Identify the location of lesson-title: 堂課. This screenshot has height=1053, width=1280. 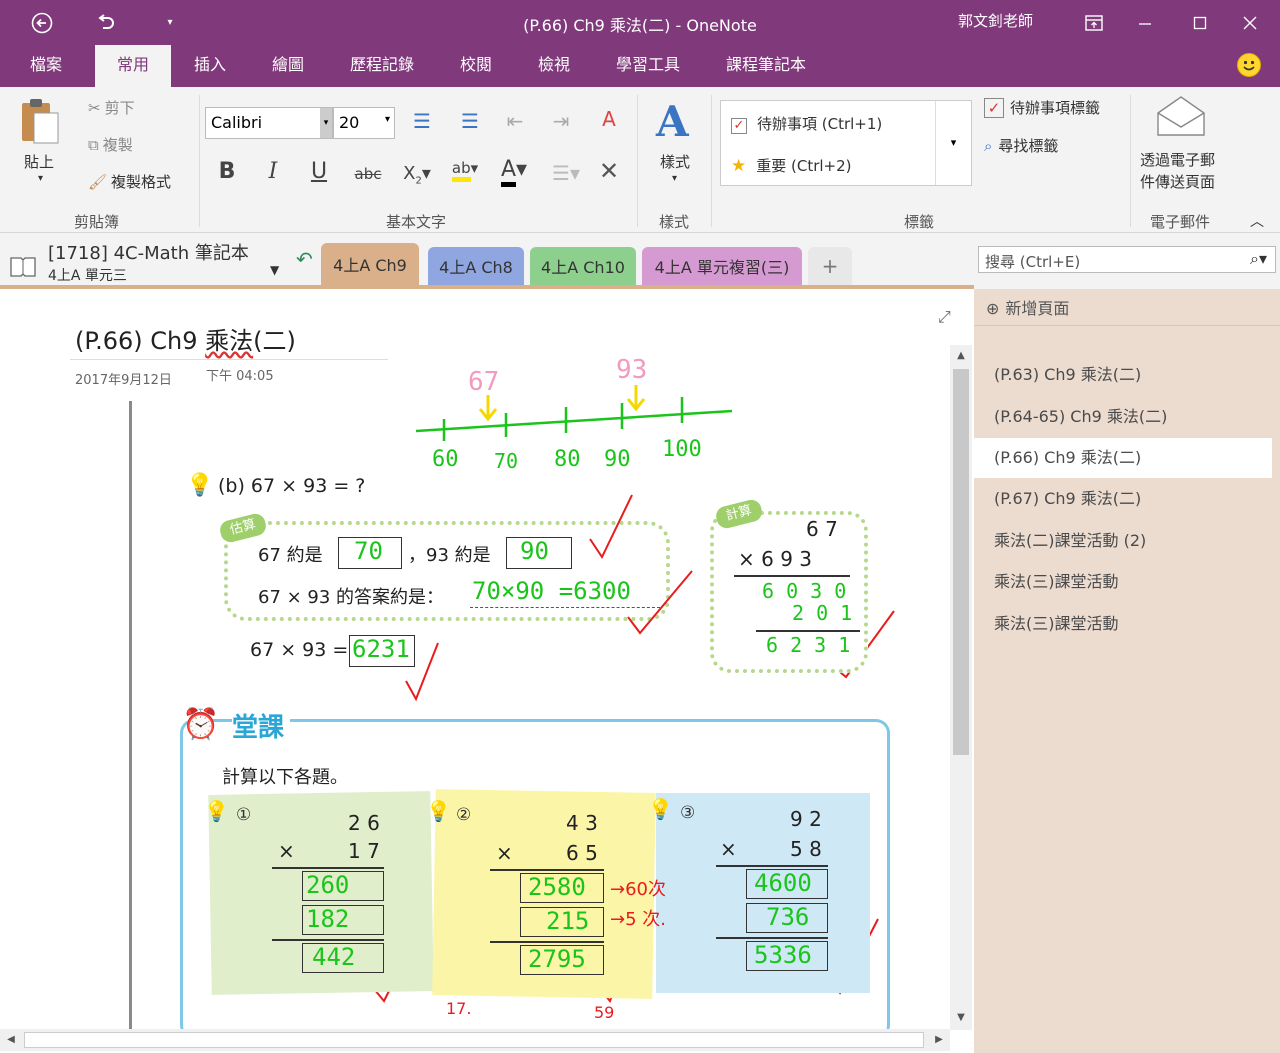
(261, 725).